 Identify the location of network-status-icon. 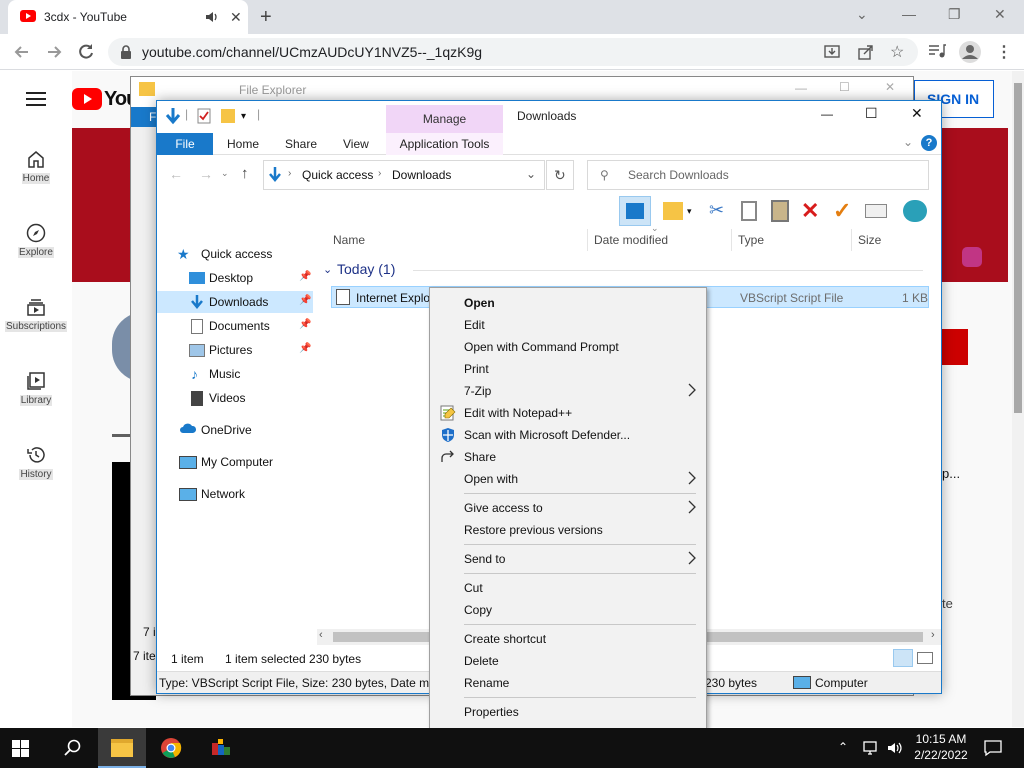
(871, 748).